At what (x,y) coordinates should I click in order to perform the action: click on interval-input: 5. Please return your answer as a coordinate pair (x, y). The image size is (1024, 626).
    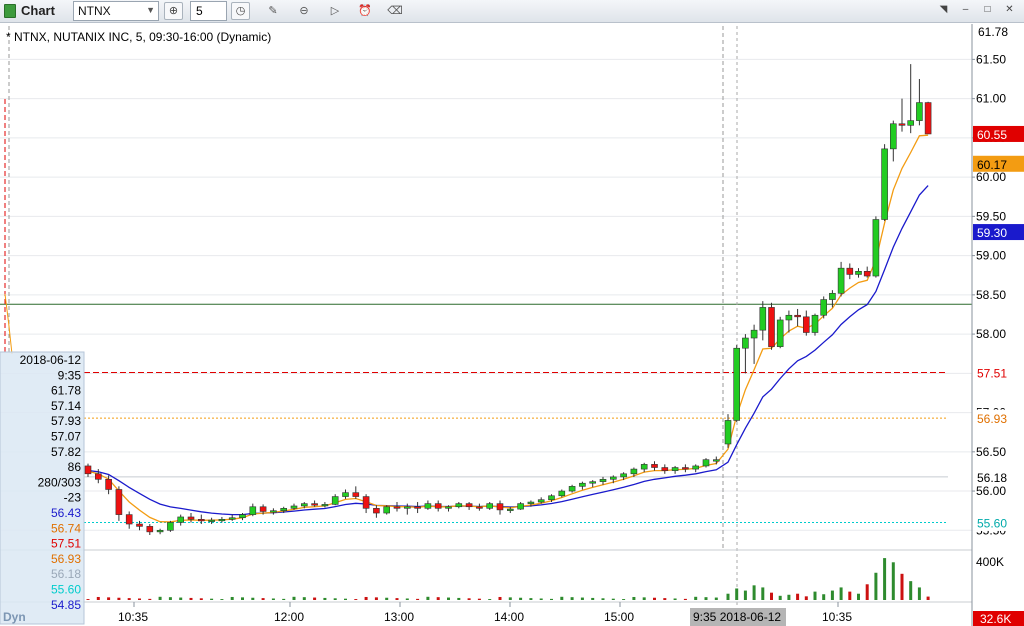
    Looking at the image, I should click on (208, 11).